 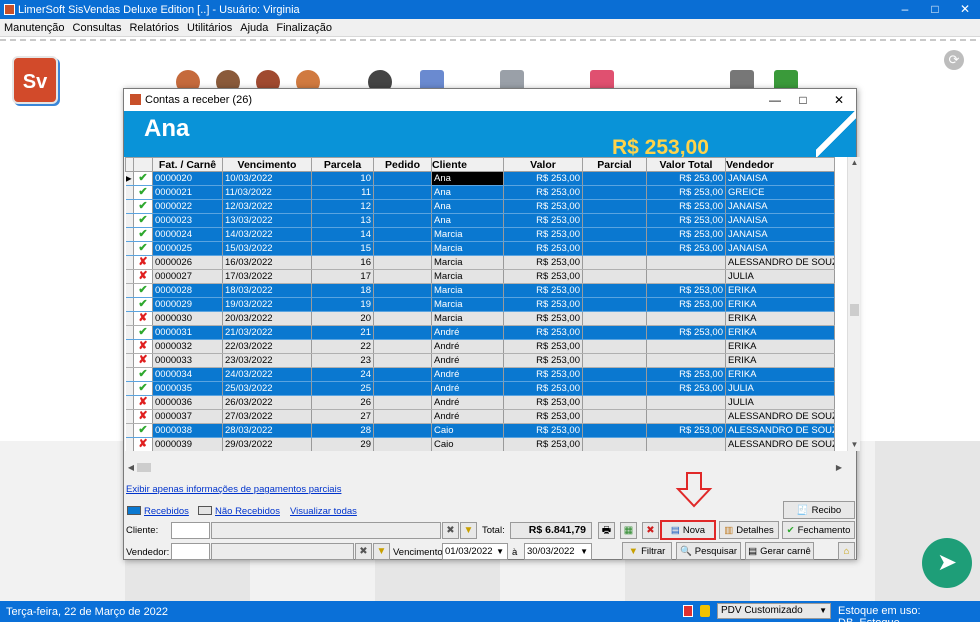 What do you see at coordinates (267, 192) in the screenshot?
I see `cell-vencimento: 11/03/2022` at bounding box center [267, 192].